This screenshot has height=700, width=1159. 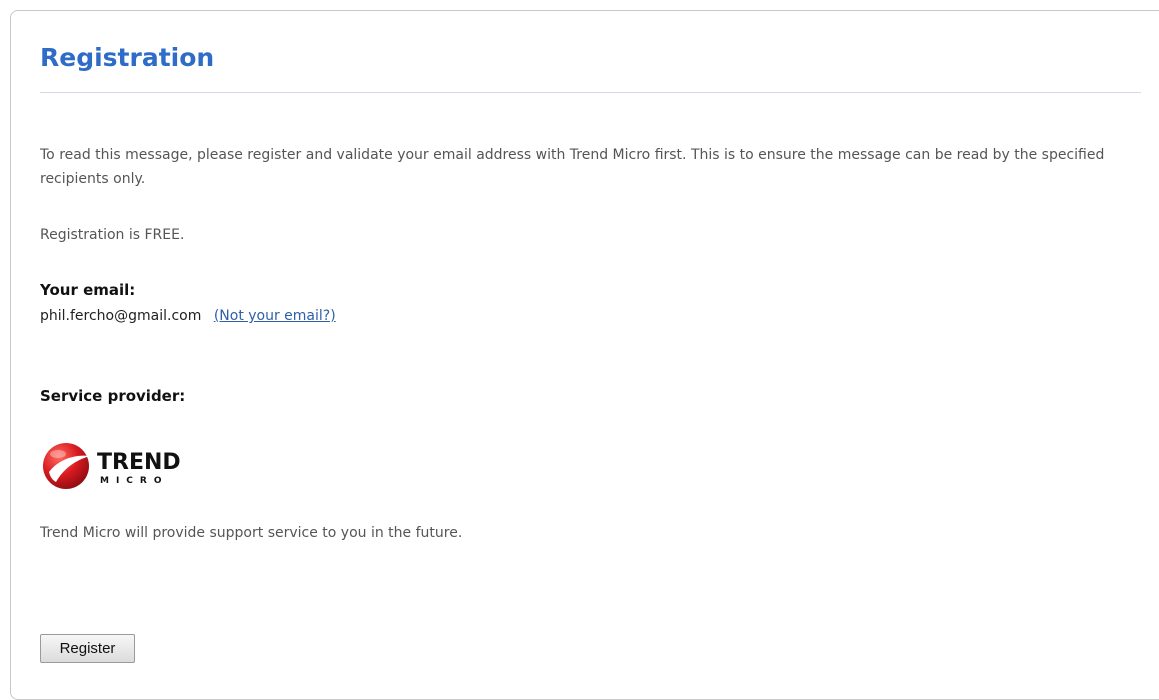 What do you see at coordinates (113, 396) in the screenshot?
I see `provider-label: Service provider:` at bounding box center [113, 396].